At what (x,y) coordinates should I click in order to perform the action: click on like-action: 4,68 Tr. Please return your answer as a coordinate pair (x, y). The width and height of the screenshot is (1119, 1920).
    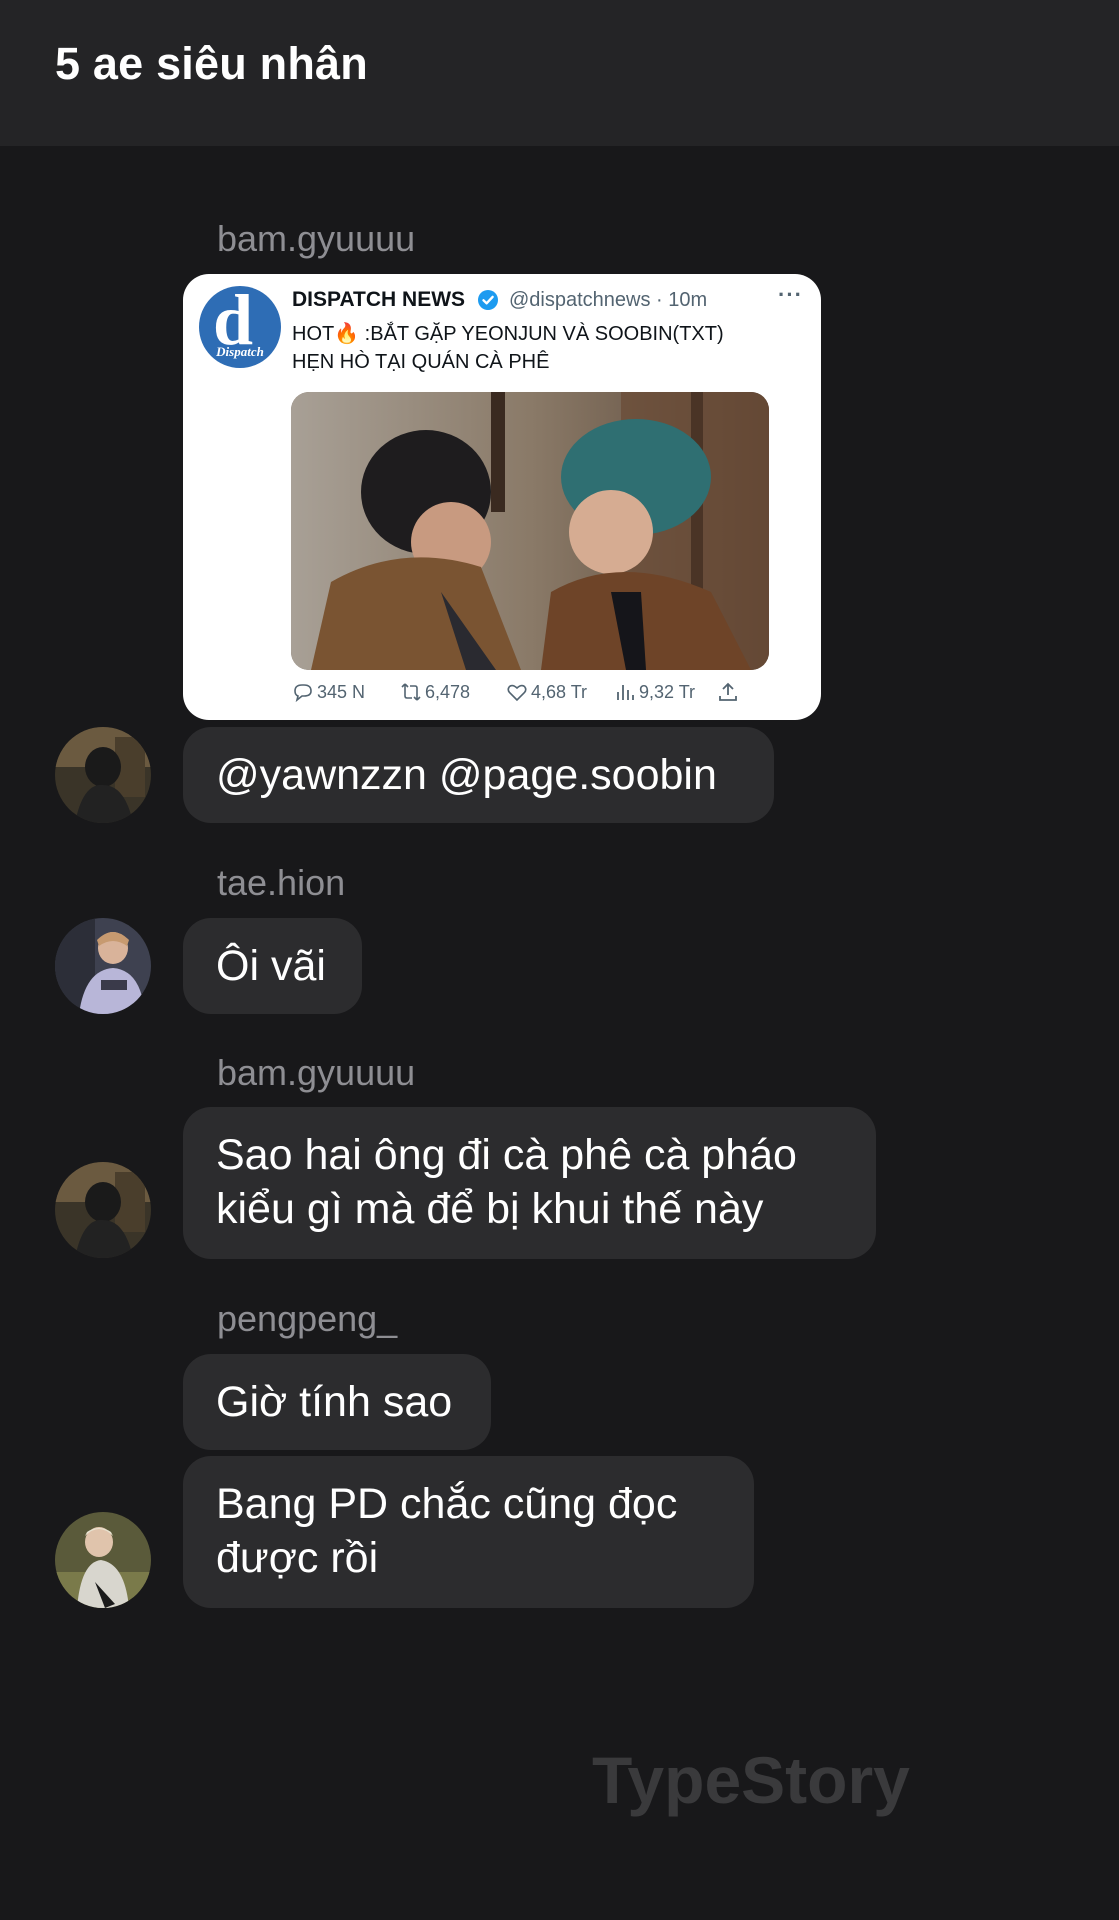
    Looking at the image, I should click on (546, 692).